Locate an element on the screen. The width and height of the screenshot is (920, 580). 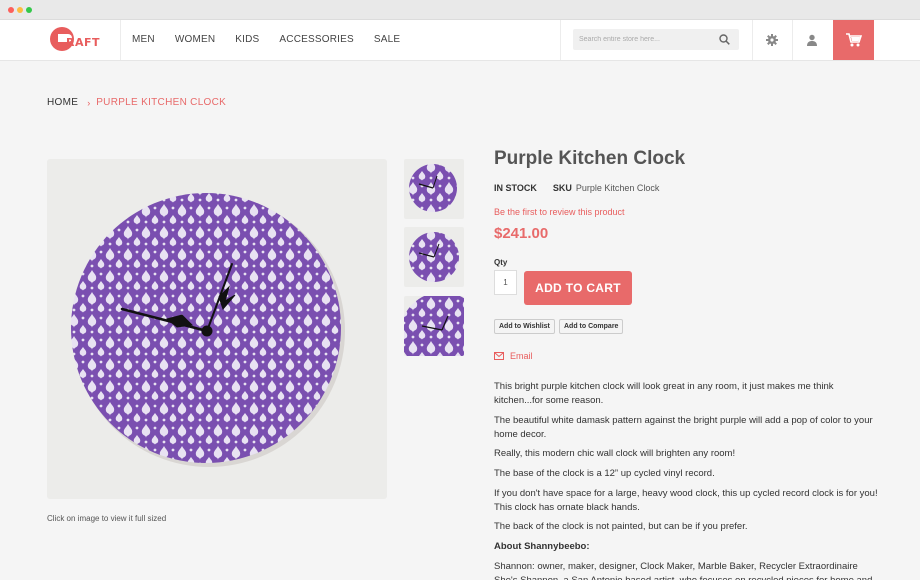
gear-icon is located at coordinates (772, 40).